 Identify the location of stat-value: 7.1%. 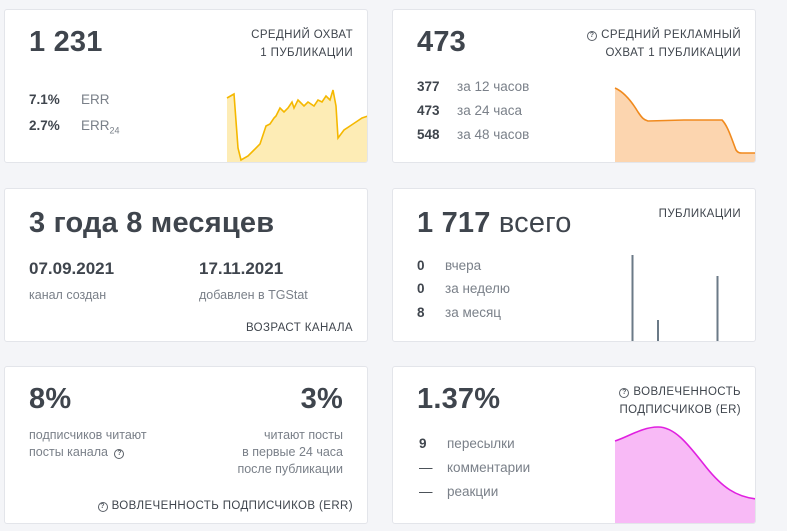
(44, 99).